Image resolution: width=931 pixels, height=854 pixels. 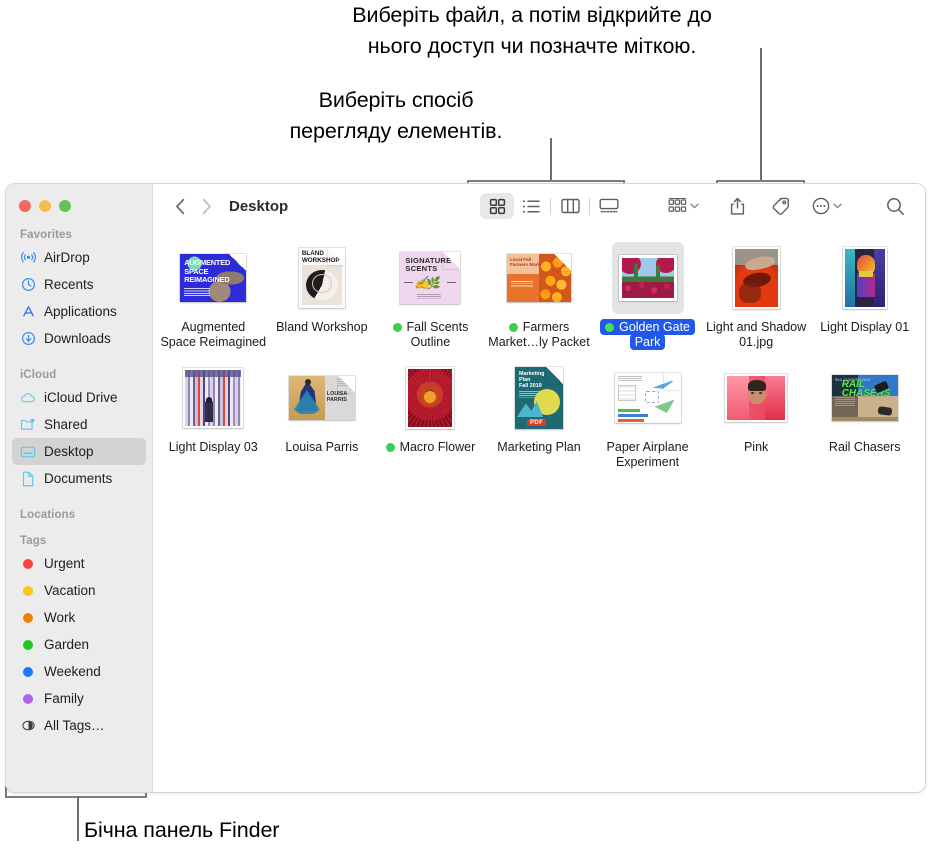 I want to click on gallery-view-button, so click(x=609, y=206).